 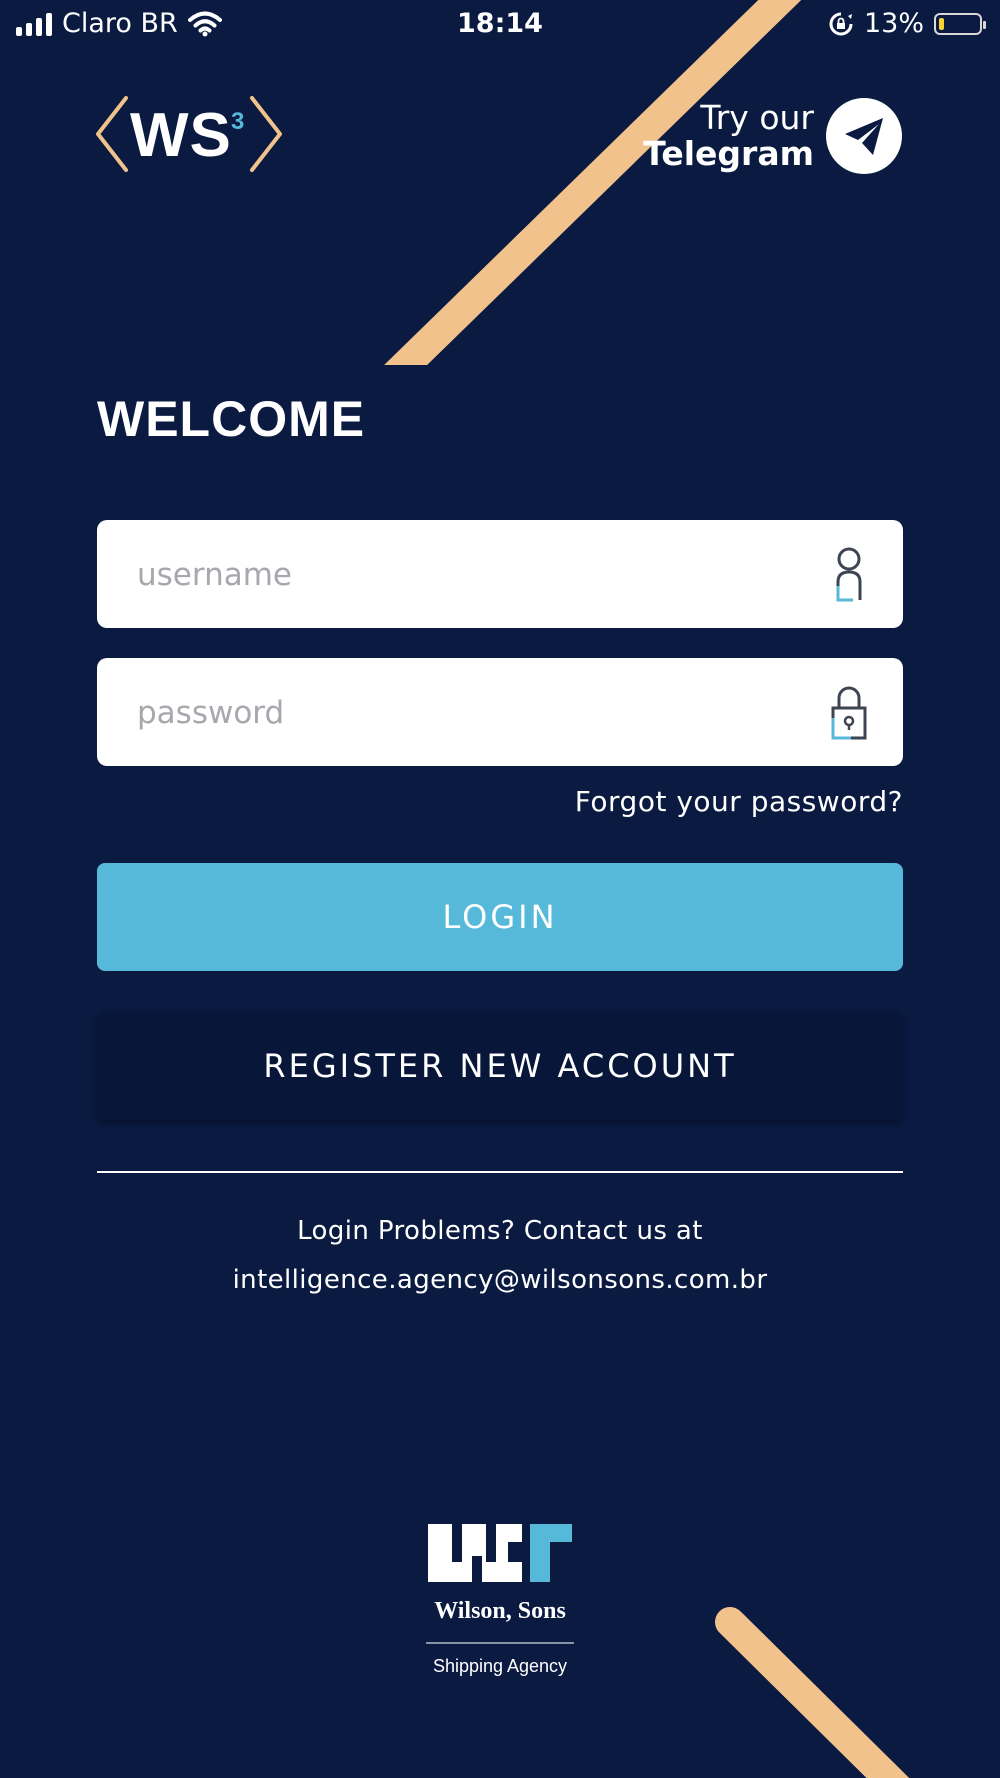 What do you see at coordinates (500, 1172) in the screenshot?
I see `divider` at bounding box center [500, 1172].